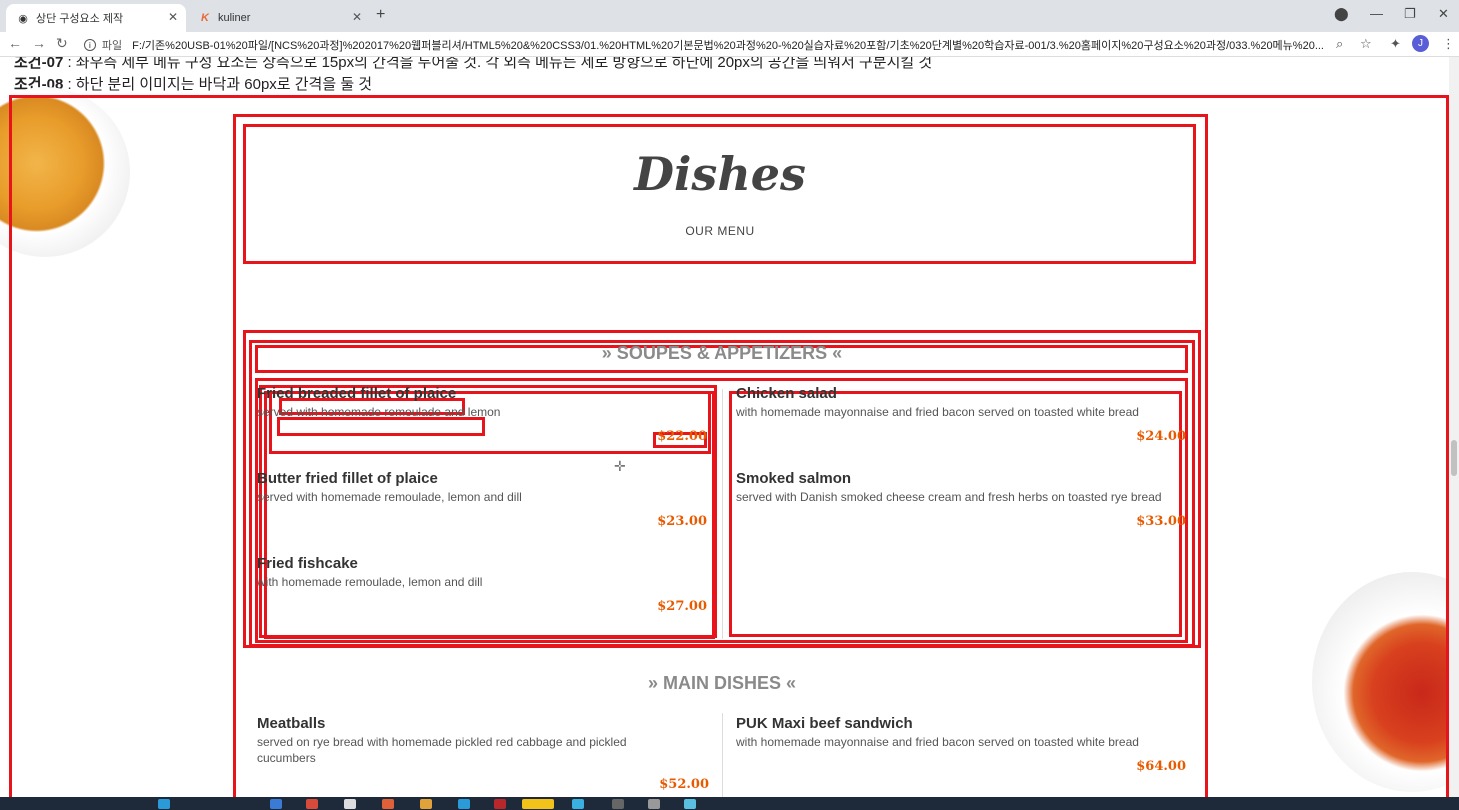 Image resolution: width=1459 pixels, height=810 pixels. Describe the element at coordinates (1443, 14) in the screenshot. I see `close-window-button: ✕` at that location.